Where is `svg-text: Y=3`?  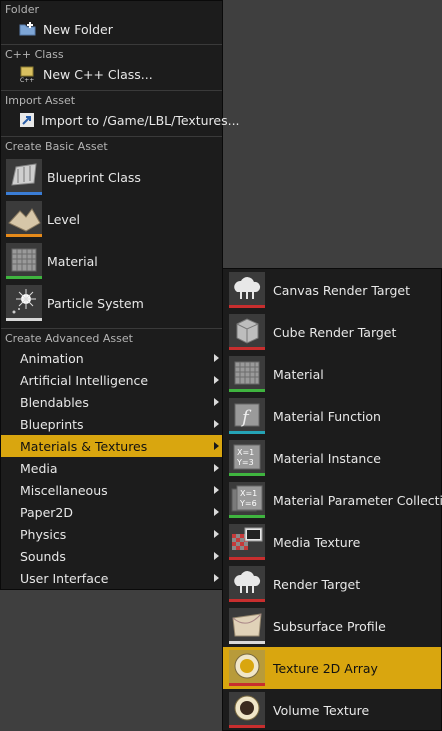
svg-text: Y=3 is located at coordinates (245, 462).